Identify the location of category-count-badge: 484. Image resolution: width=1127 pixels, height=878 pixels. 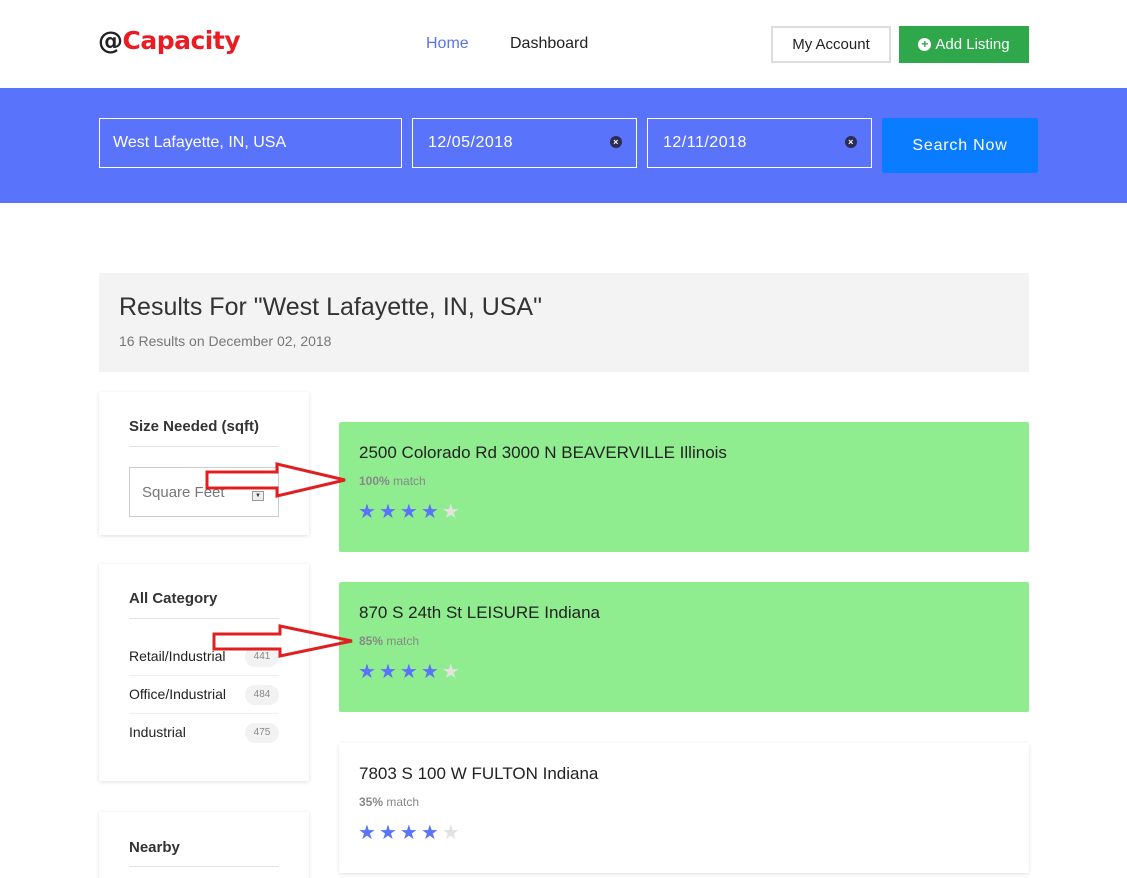
(262, 695).